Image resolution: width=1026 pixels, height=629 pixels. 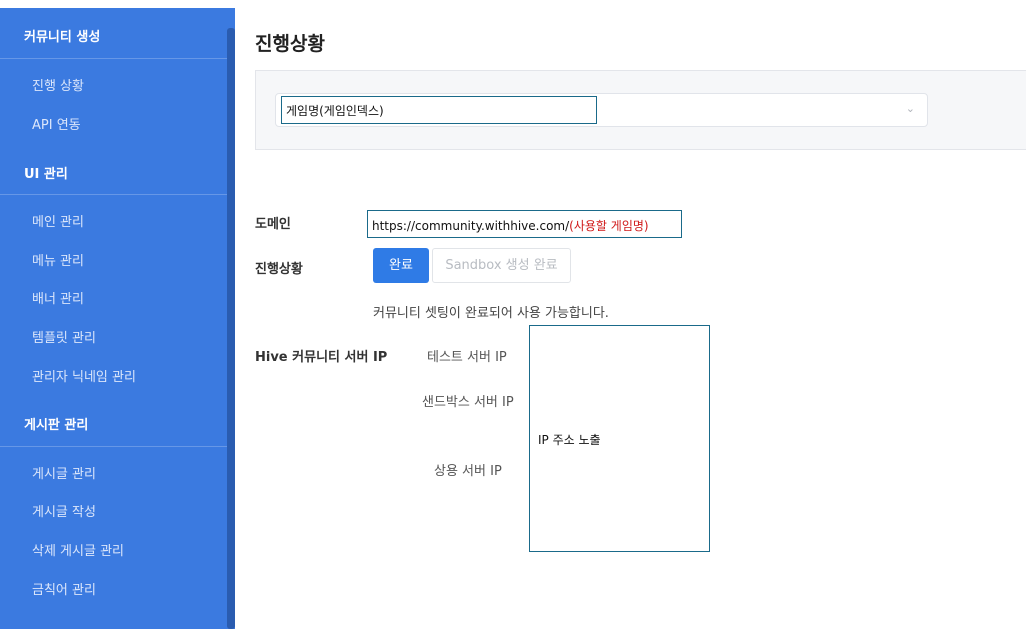 I want to click on status-message: 커뮤니티 셋팅이 완료되어 사용 가능합니다., so click(x=491, y=313).